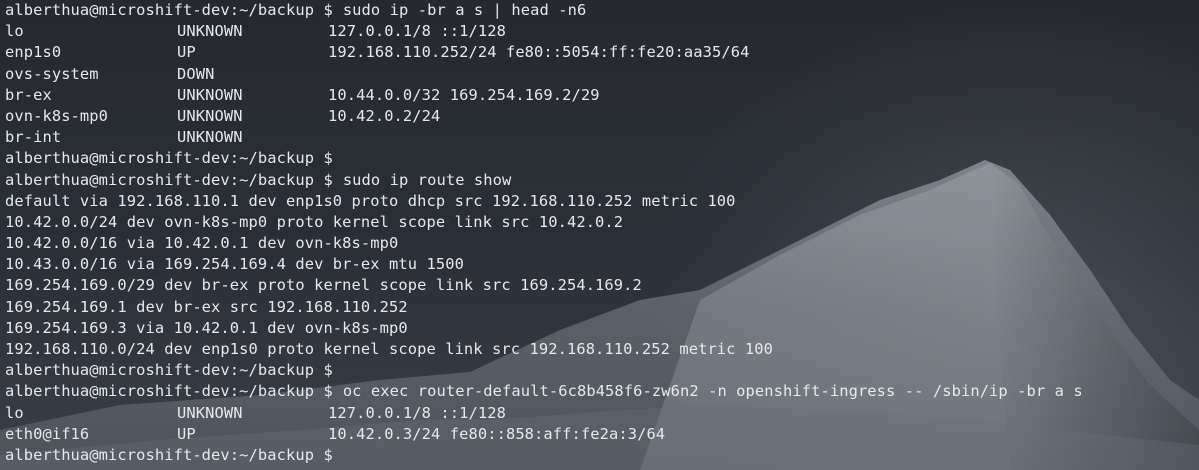 This screenshot has width=1199, height=470. What do you see at coordinates (196, 73) in the screenshot?
I see `interface-state: DOWN` at bounding box center [196, 73].